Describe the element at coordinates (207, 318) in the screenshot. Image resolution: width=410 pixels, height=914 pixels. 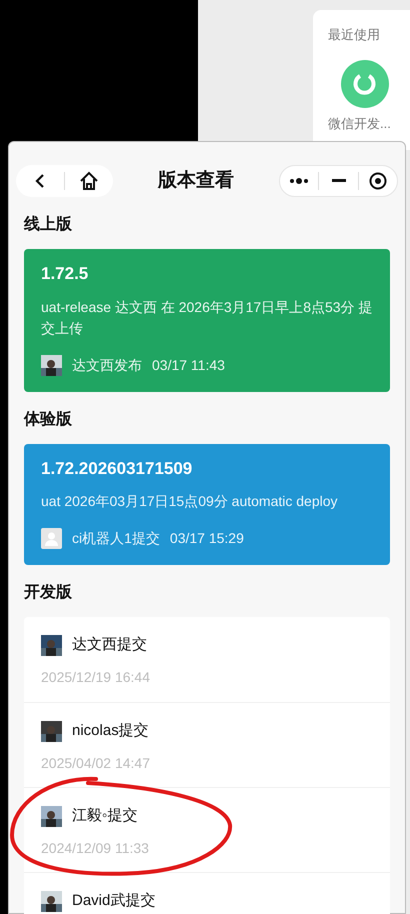
I see `version-description: uat-release 达文西 在 2026年3月17日早上8点53分 提交上传` at that location.